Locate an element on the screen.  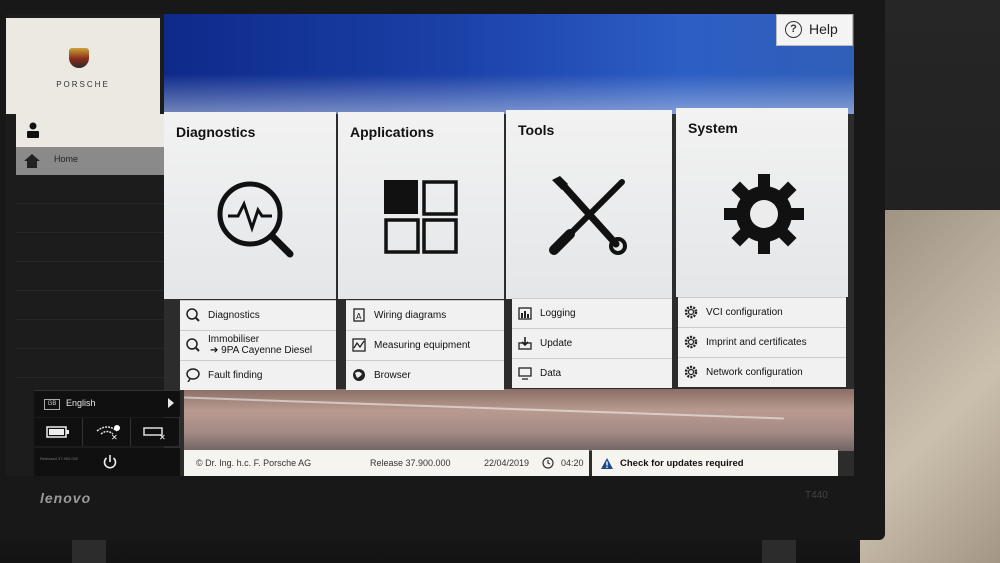
wiring-diagram-icon: A is located at coordinates (359, 315).